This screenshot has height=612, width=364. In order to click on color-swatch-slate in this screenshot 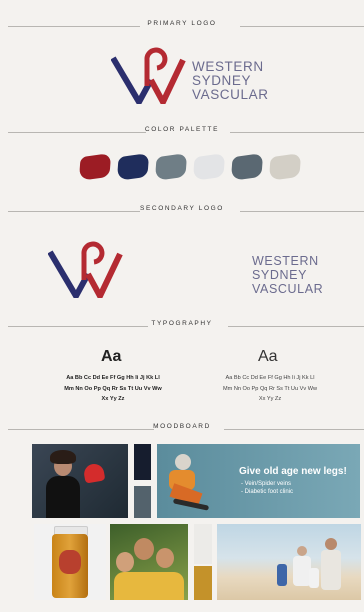, I will do `click(171, 167)`.